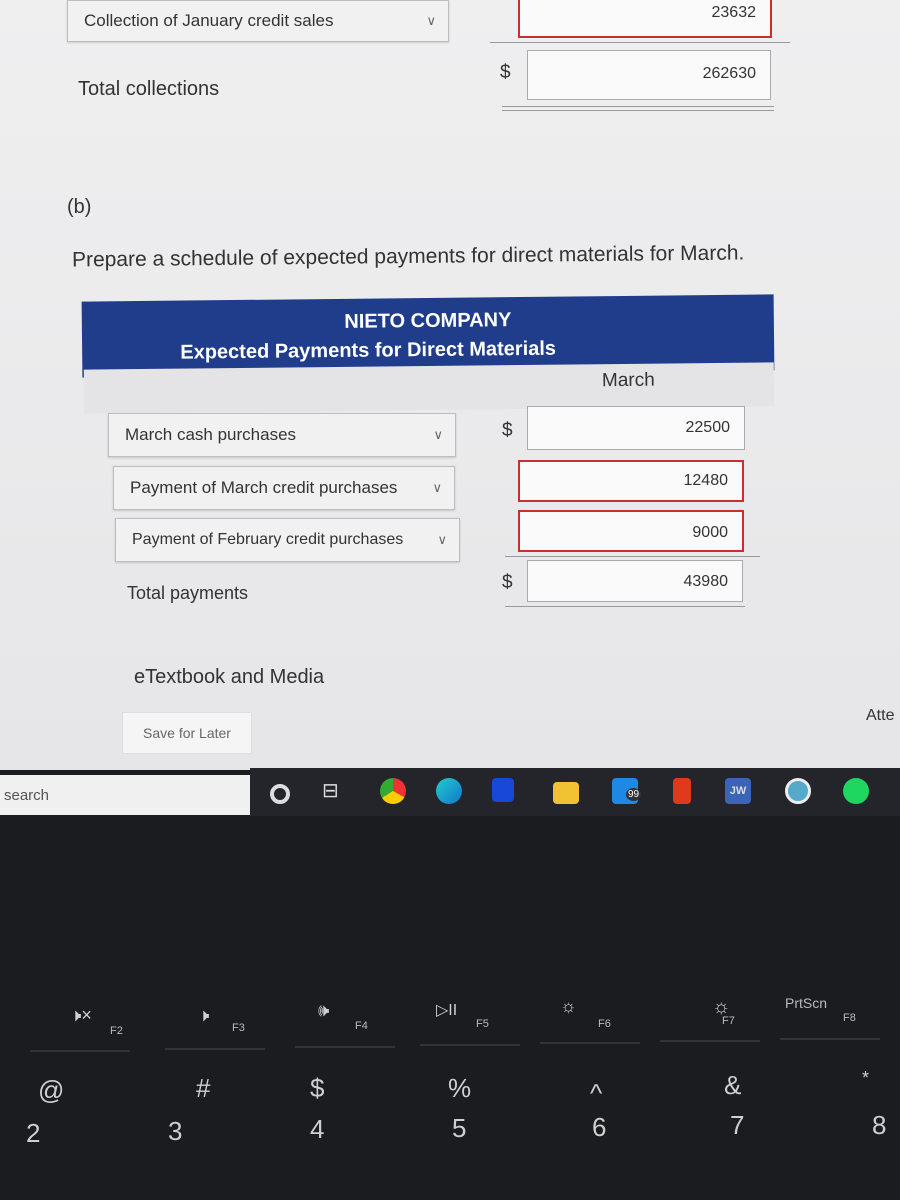 The height and width of the screenshot is (1200, 900). Describe the element at coordinates (459, 1088) in the screenshot. I see `key-5-shift: %` at that location.